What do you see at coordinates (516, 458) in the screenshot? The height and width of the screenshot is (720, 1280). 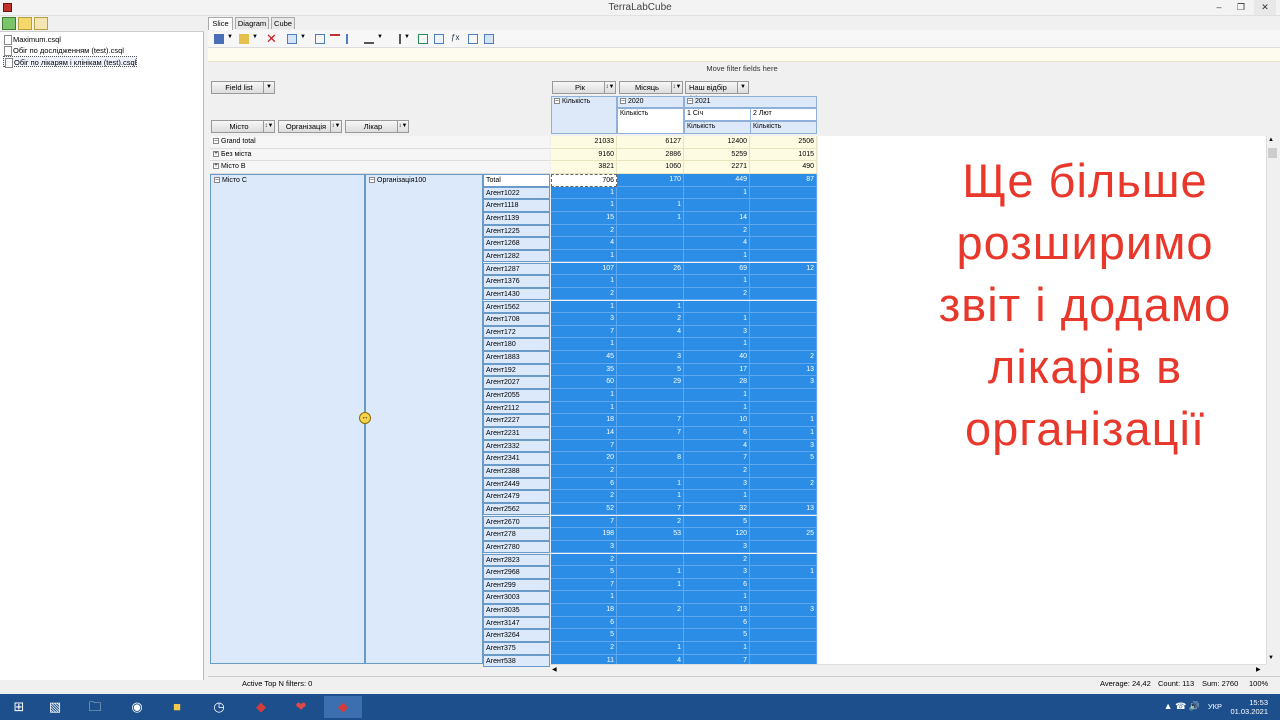 I see `agent-row-label: Агент2341` at bounding box center [516, 458].